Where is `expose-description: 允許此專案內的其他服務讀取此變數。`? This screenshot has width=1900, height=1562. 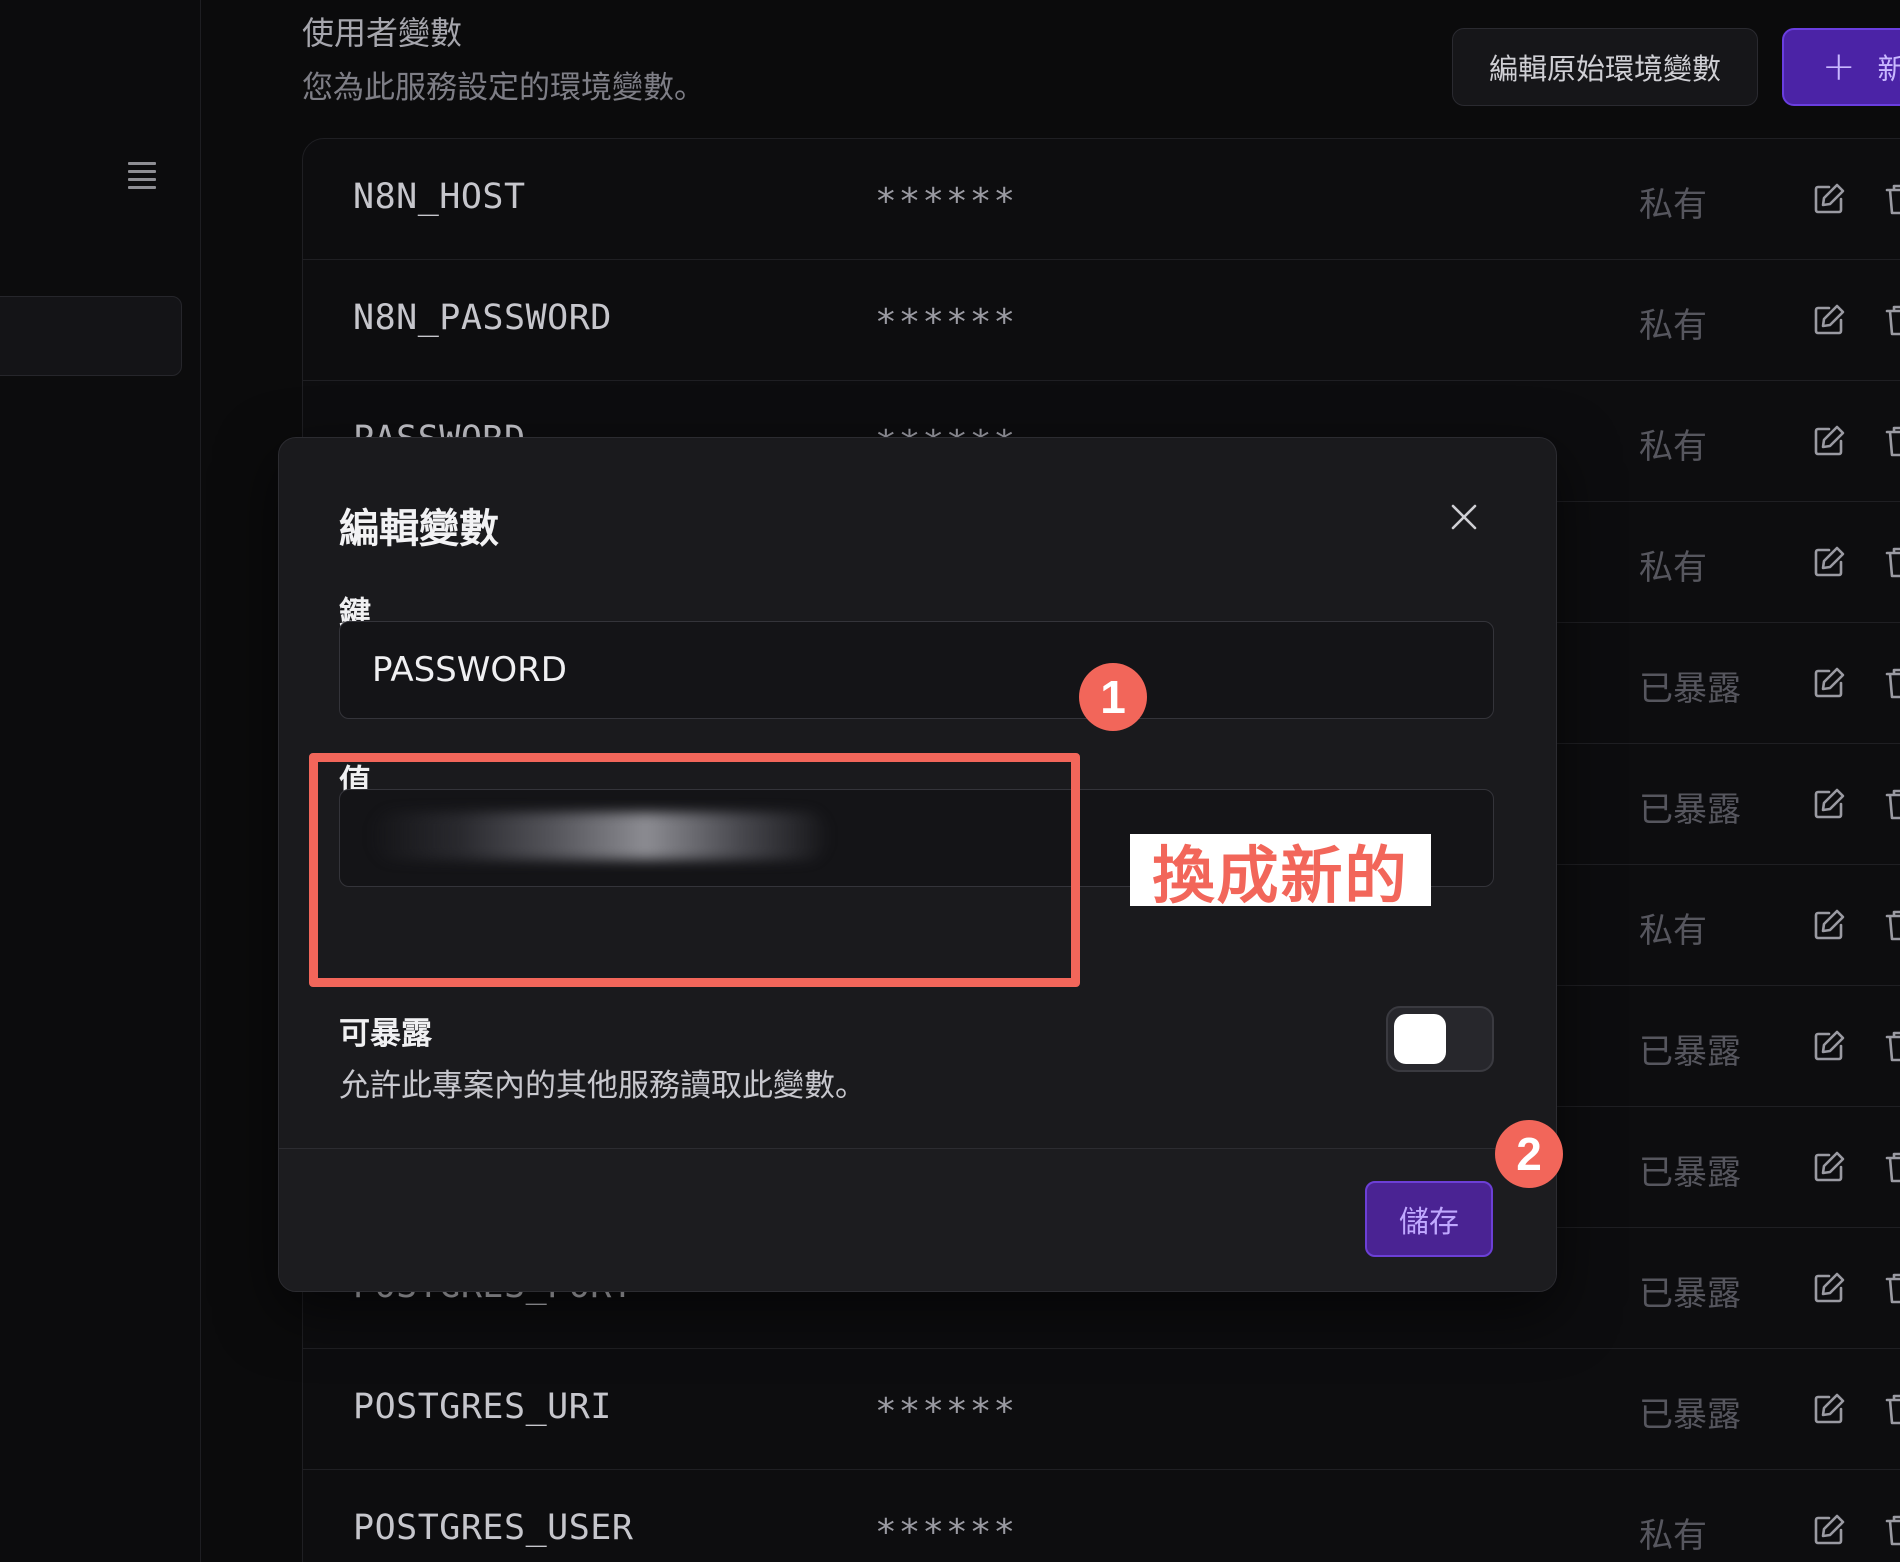 expose-description: 允許此專案內的其他服務讀取此變數。 is located at coordinates (602, 1086).